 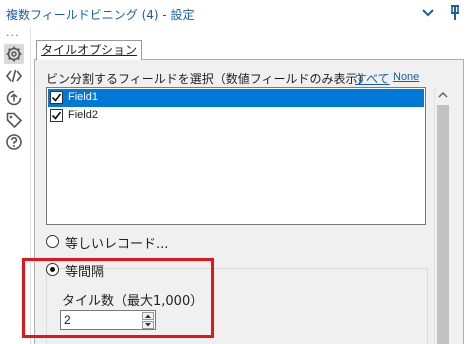 What do you see at coordinates (83, 97) in the screenshot?
I see `list-item-label: Field1` at bounding box center [83, 97].